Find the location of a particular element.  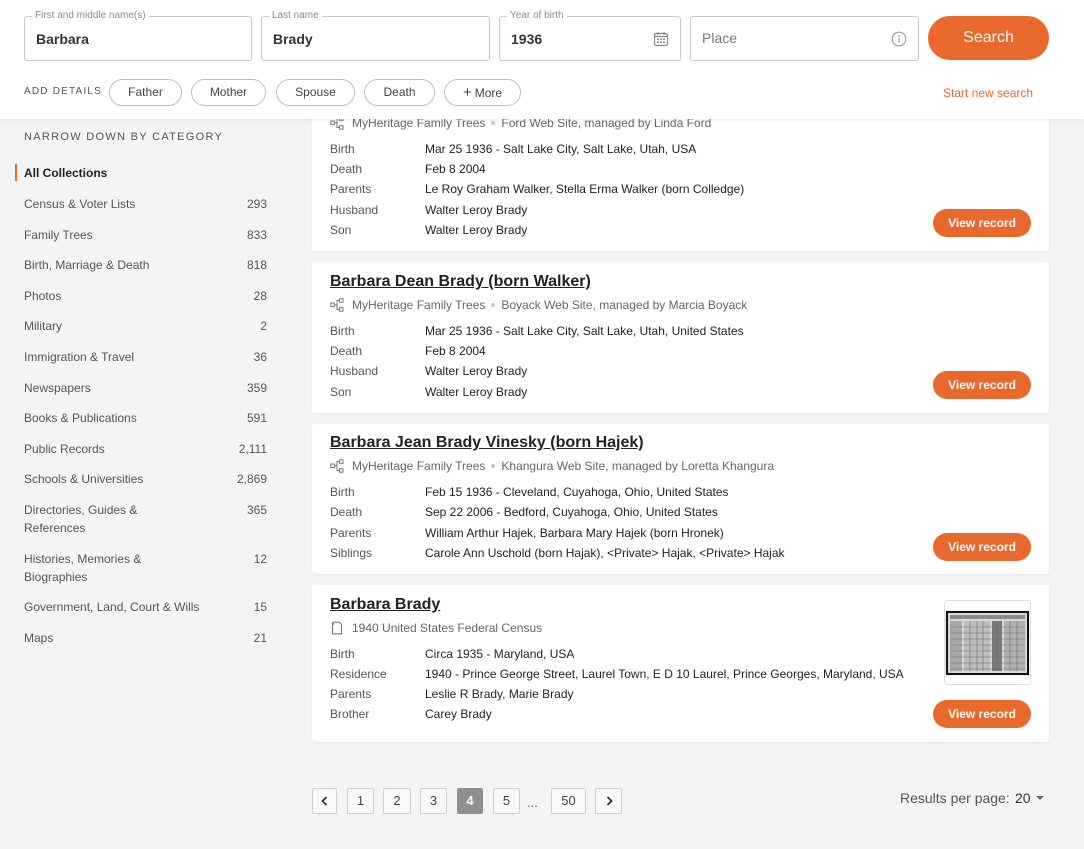

category-census-voter: Census & Voter Lists 293 is located at coordinates (149, 204).